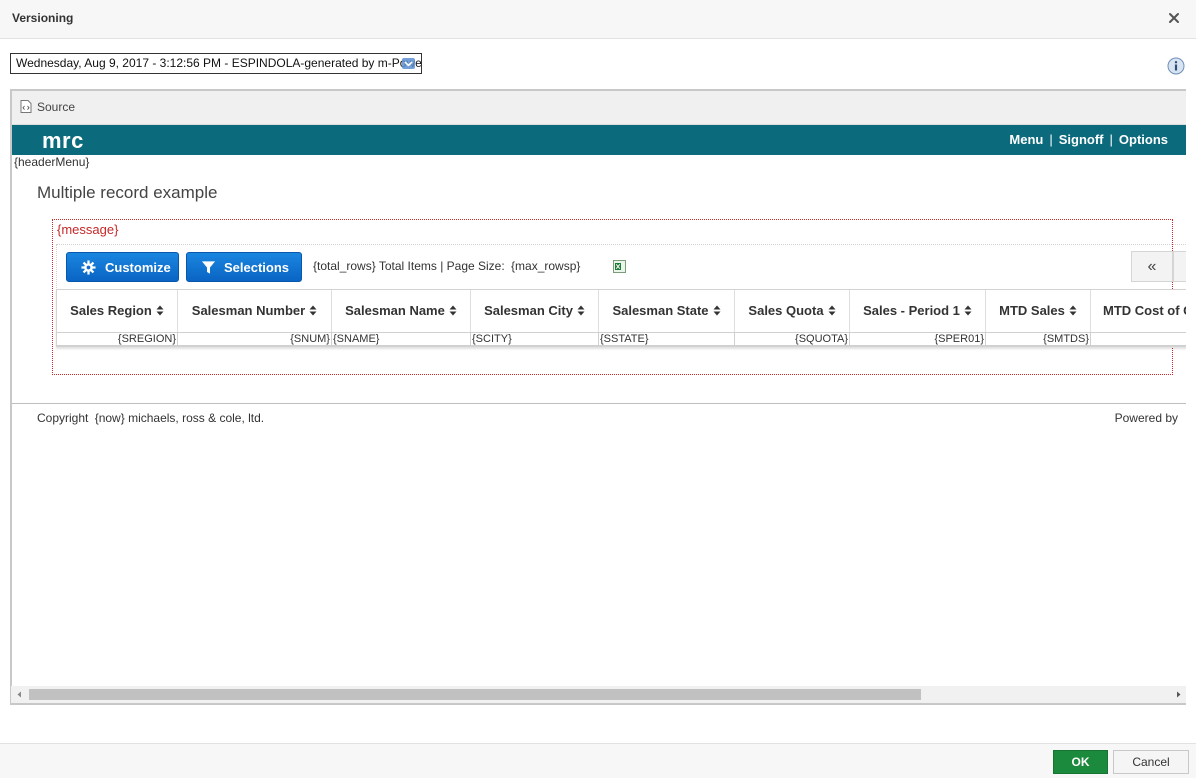 This screenshot has height=778, width=1196. Describe the element at coordinates (127, 192) in the screenshot. I see `page-title: Multiple record example` at that location.